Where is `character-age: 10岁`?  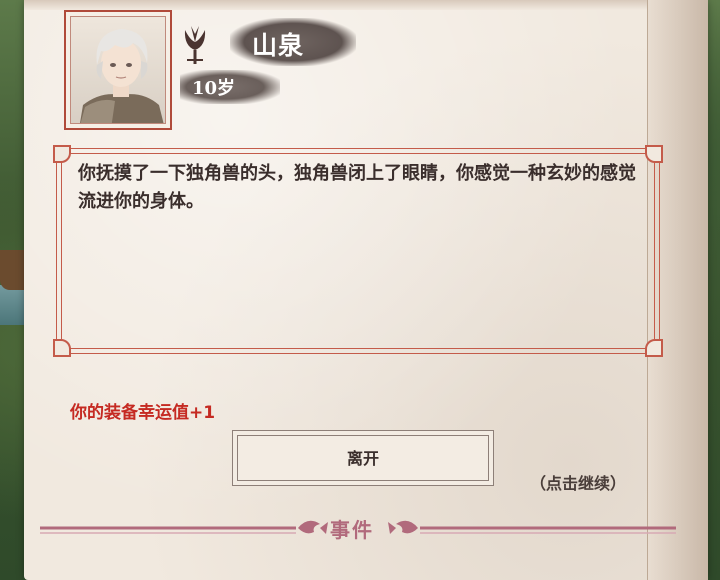 character-age: 10岁 is located at coordinates (214, 88).